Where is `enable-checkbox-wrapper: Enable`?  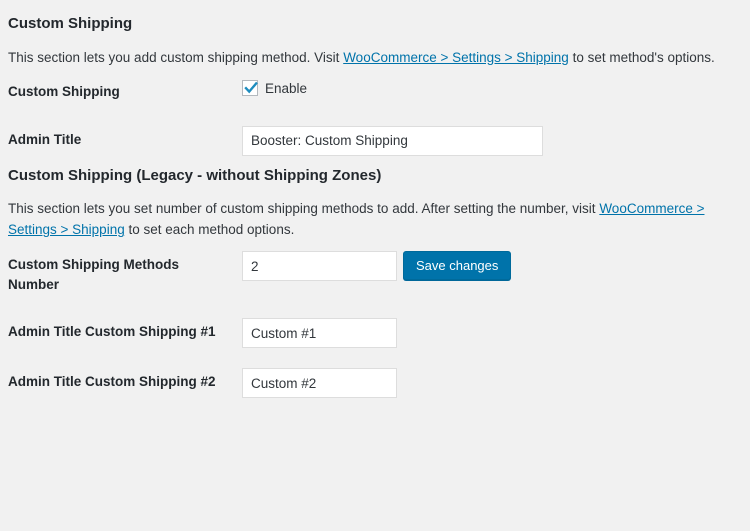 enable-checkbox-wrapper: Enable is located at coordinates (491, 87).